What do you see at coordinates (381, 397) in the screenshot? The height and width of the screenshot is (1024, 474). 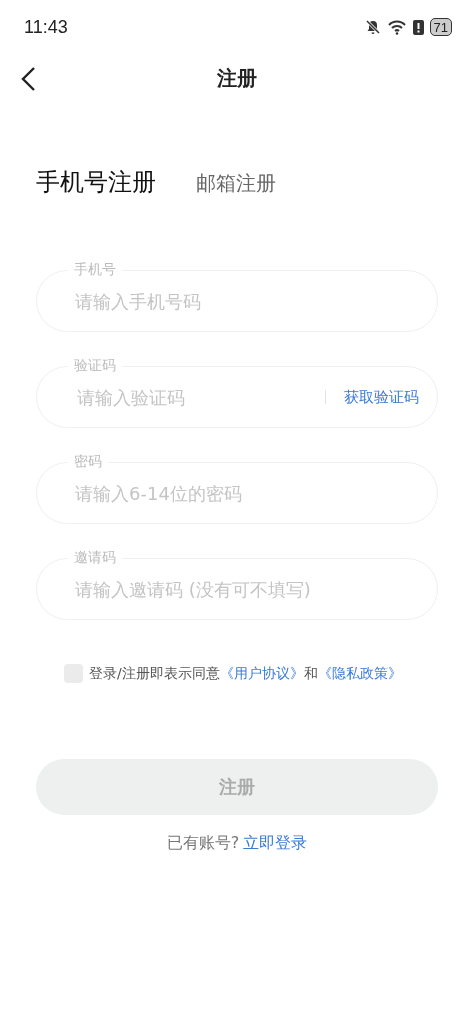 I see `get-code-button: 获取验证码` at bounding box center [381, 397].